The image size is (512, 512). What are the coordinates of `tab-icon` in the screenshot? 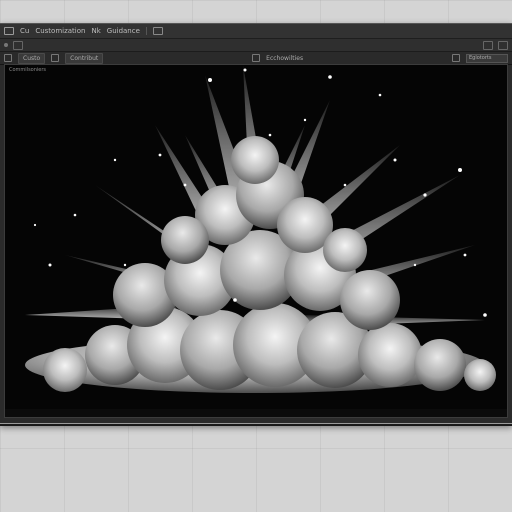 It's located at (8, 58).